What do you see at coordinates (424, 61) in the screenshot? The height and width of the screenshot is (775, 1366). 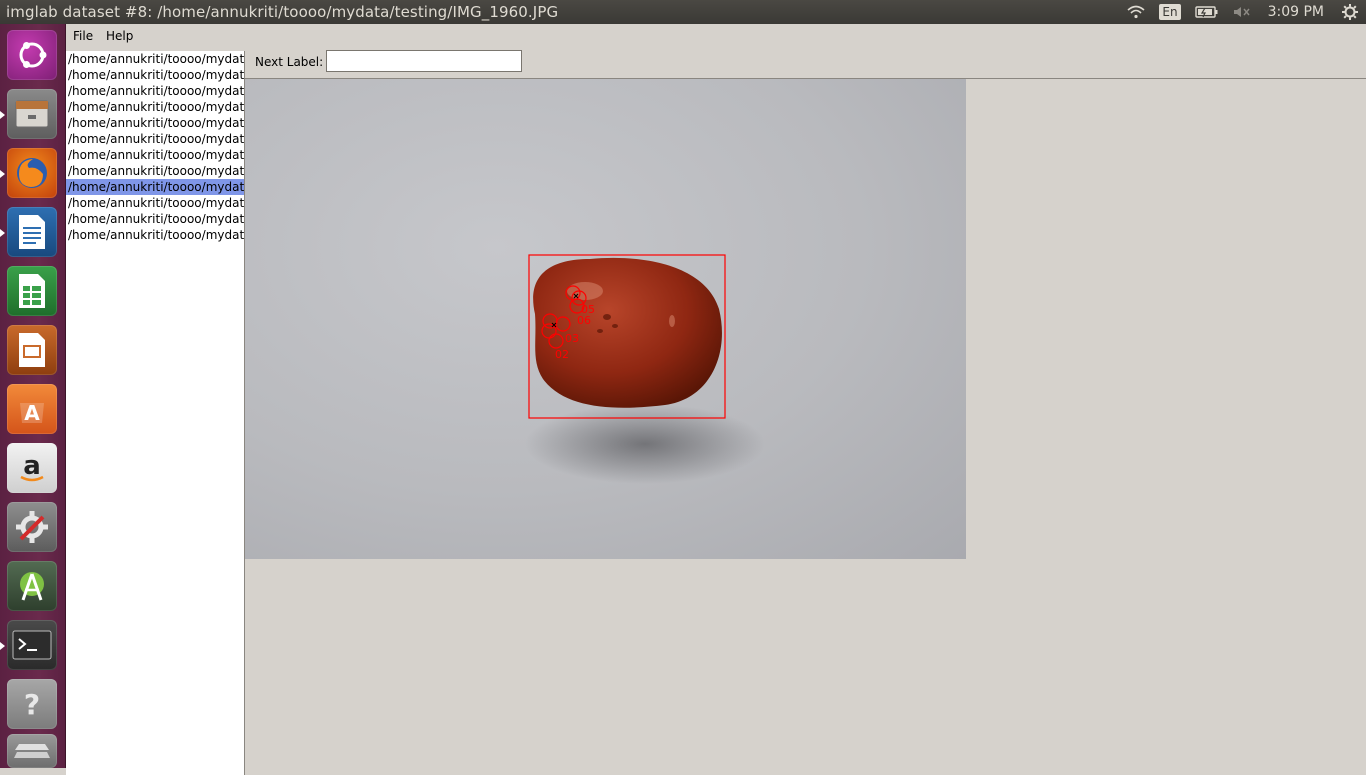 I see `next-label-input` at bounding box center [424, 61].